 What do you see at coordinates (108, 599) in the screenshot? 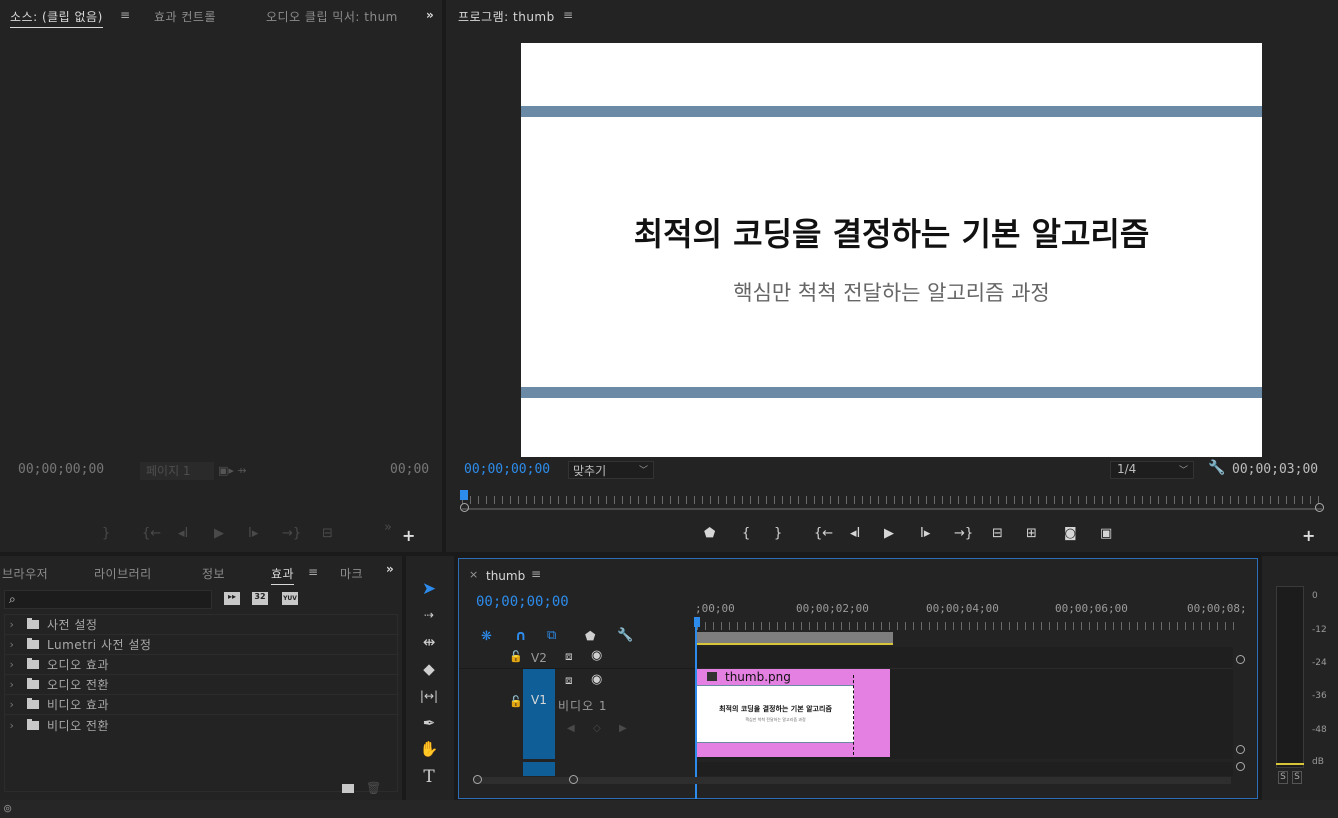
I see `effects-search-input: ⌕` at bounding box center [108, 599].